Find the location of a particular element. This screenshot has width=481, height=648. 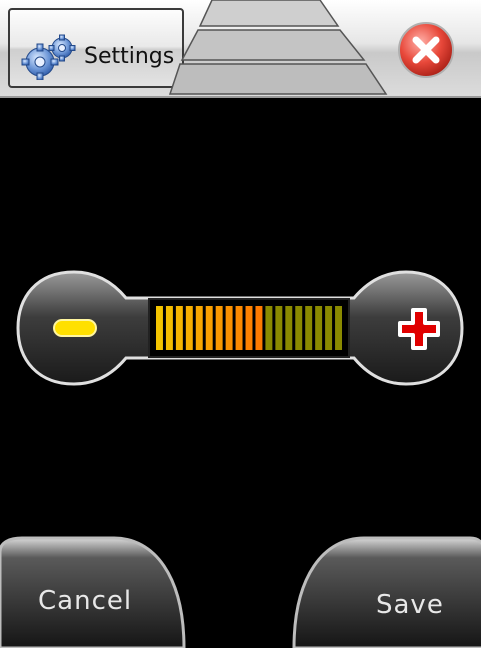

plus-icon is located at coordinates (419, 329).